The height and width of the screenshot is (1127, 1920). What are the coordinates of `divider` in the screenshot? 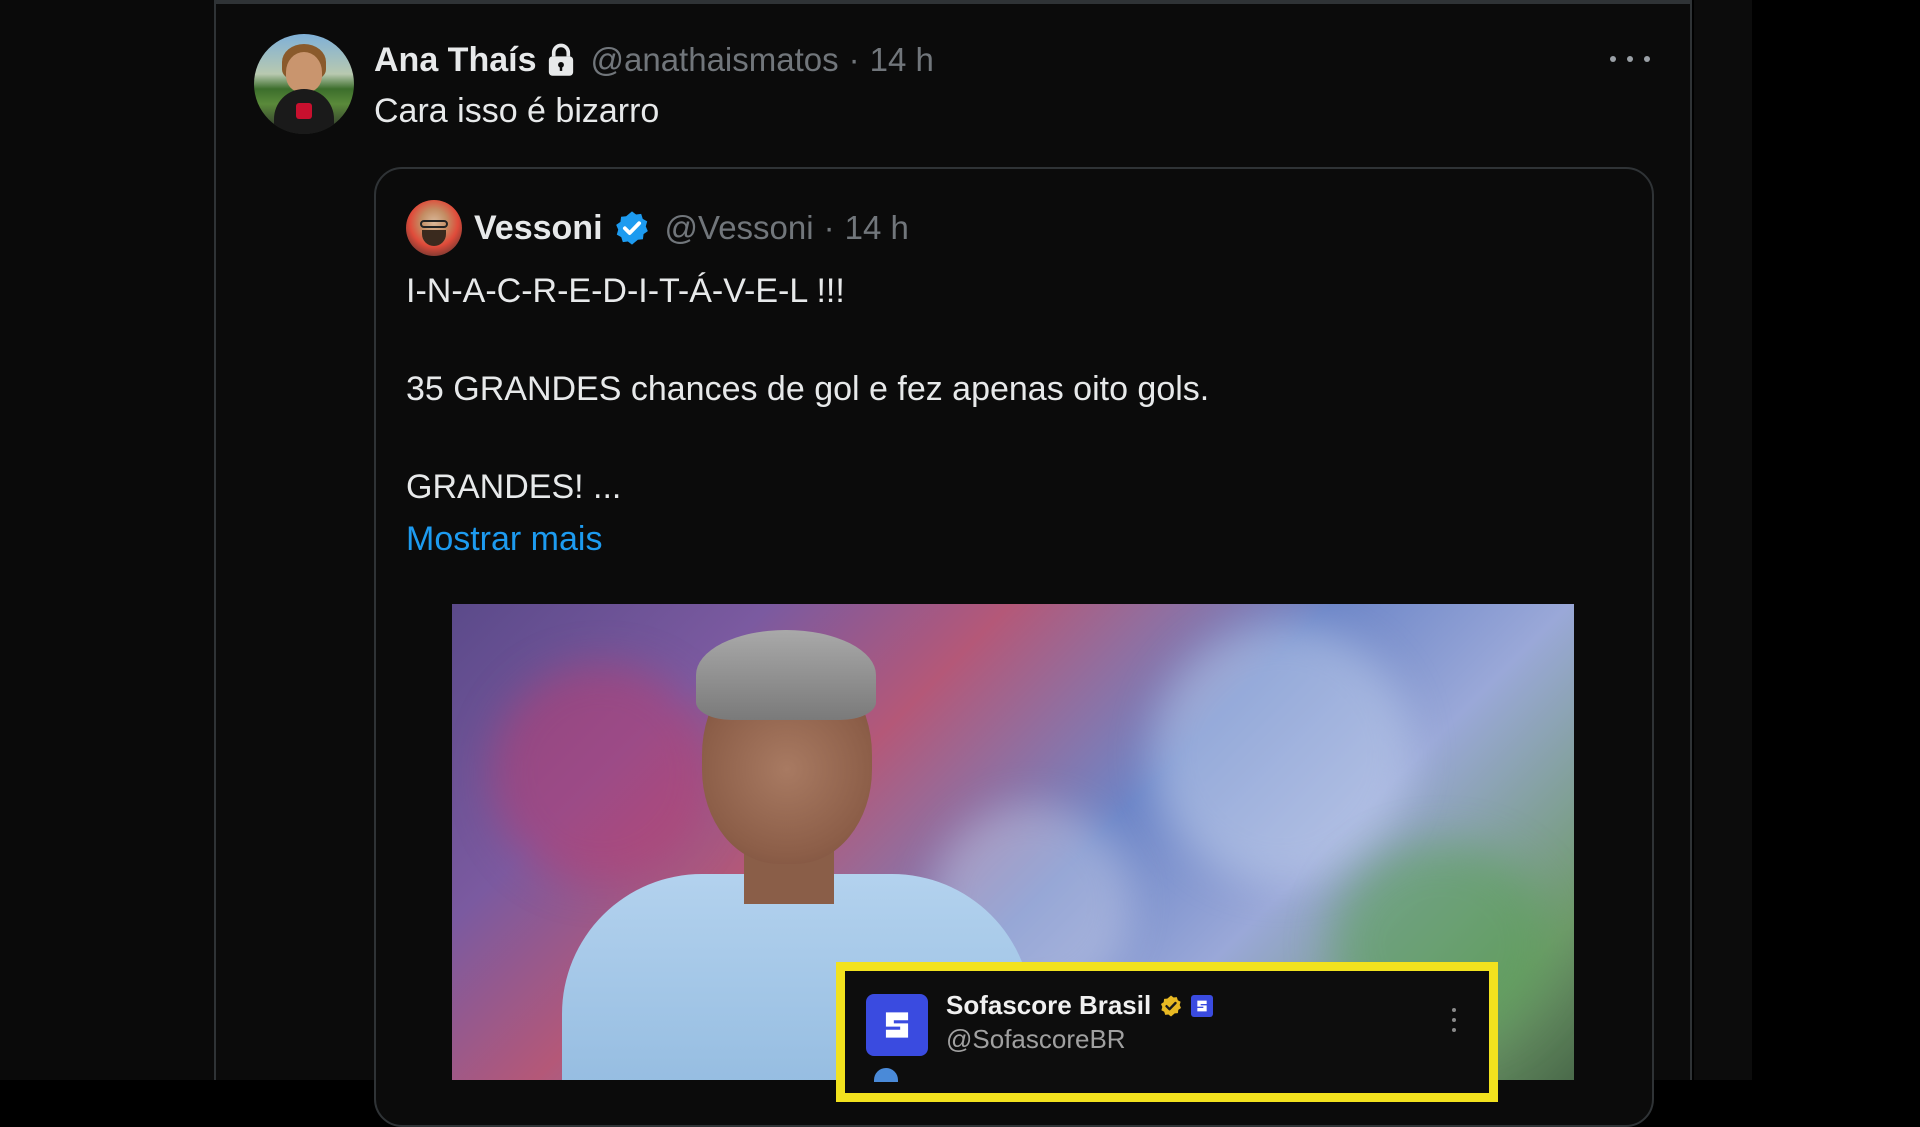 It's located at (953, 2).